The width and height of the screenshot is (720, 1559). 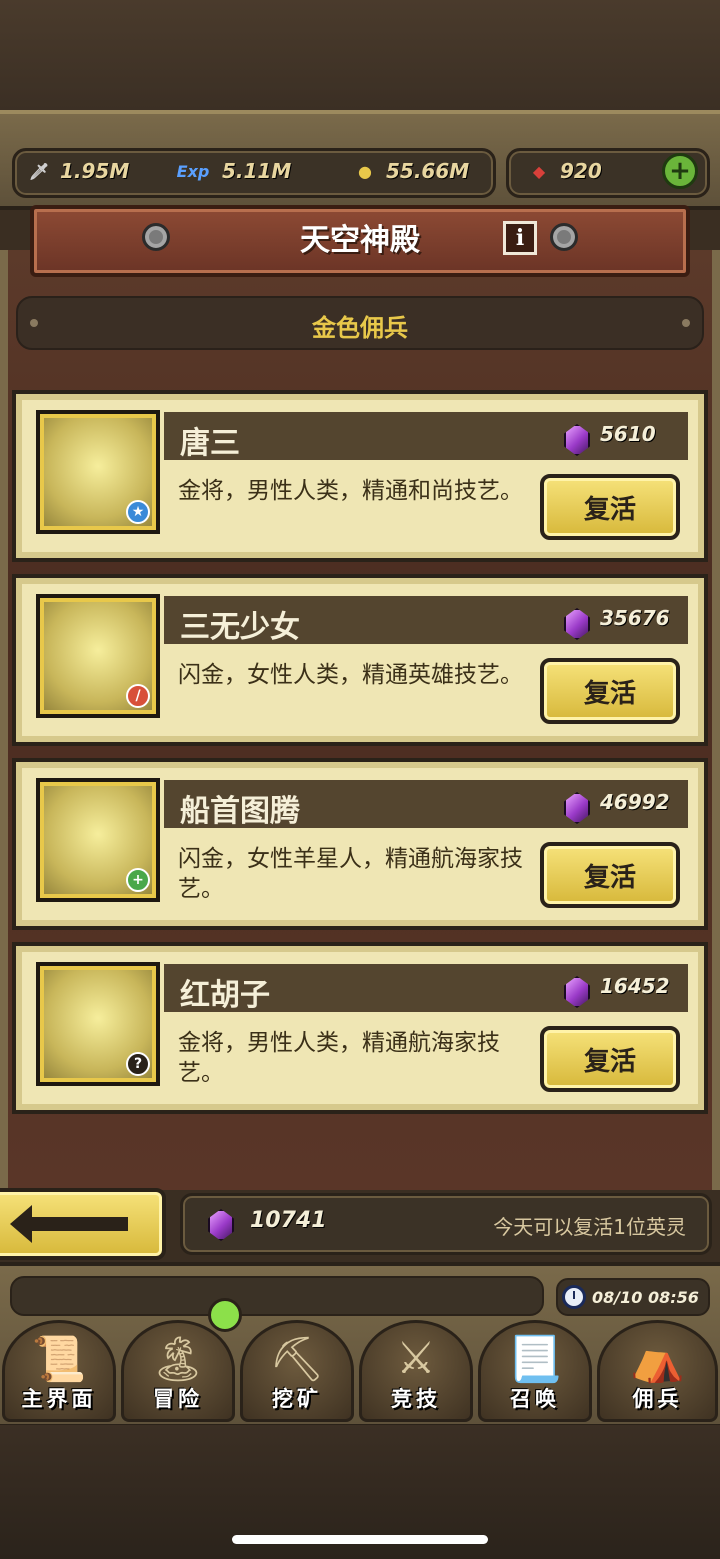 I want to click on info-button: i, so click(x=520, y=238).